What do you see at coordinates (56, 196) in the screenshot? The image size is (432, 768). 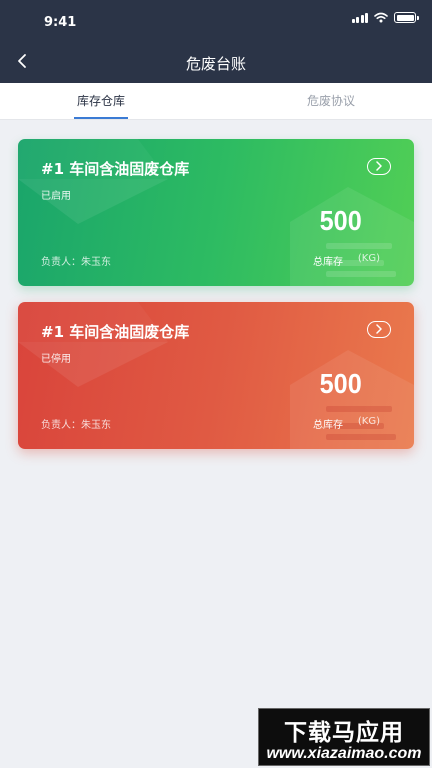 I see `warehouse-status: 已启用` at bounding box center [56, 196].